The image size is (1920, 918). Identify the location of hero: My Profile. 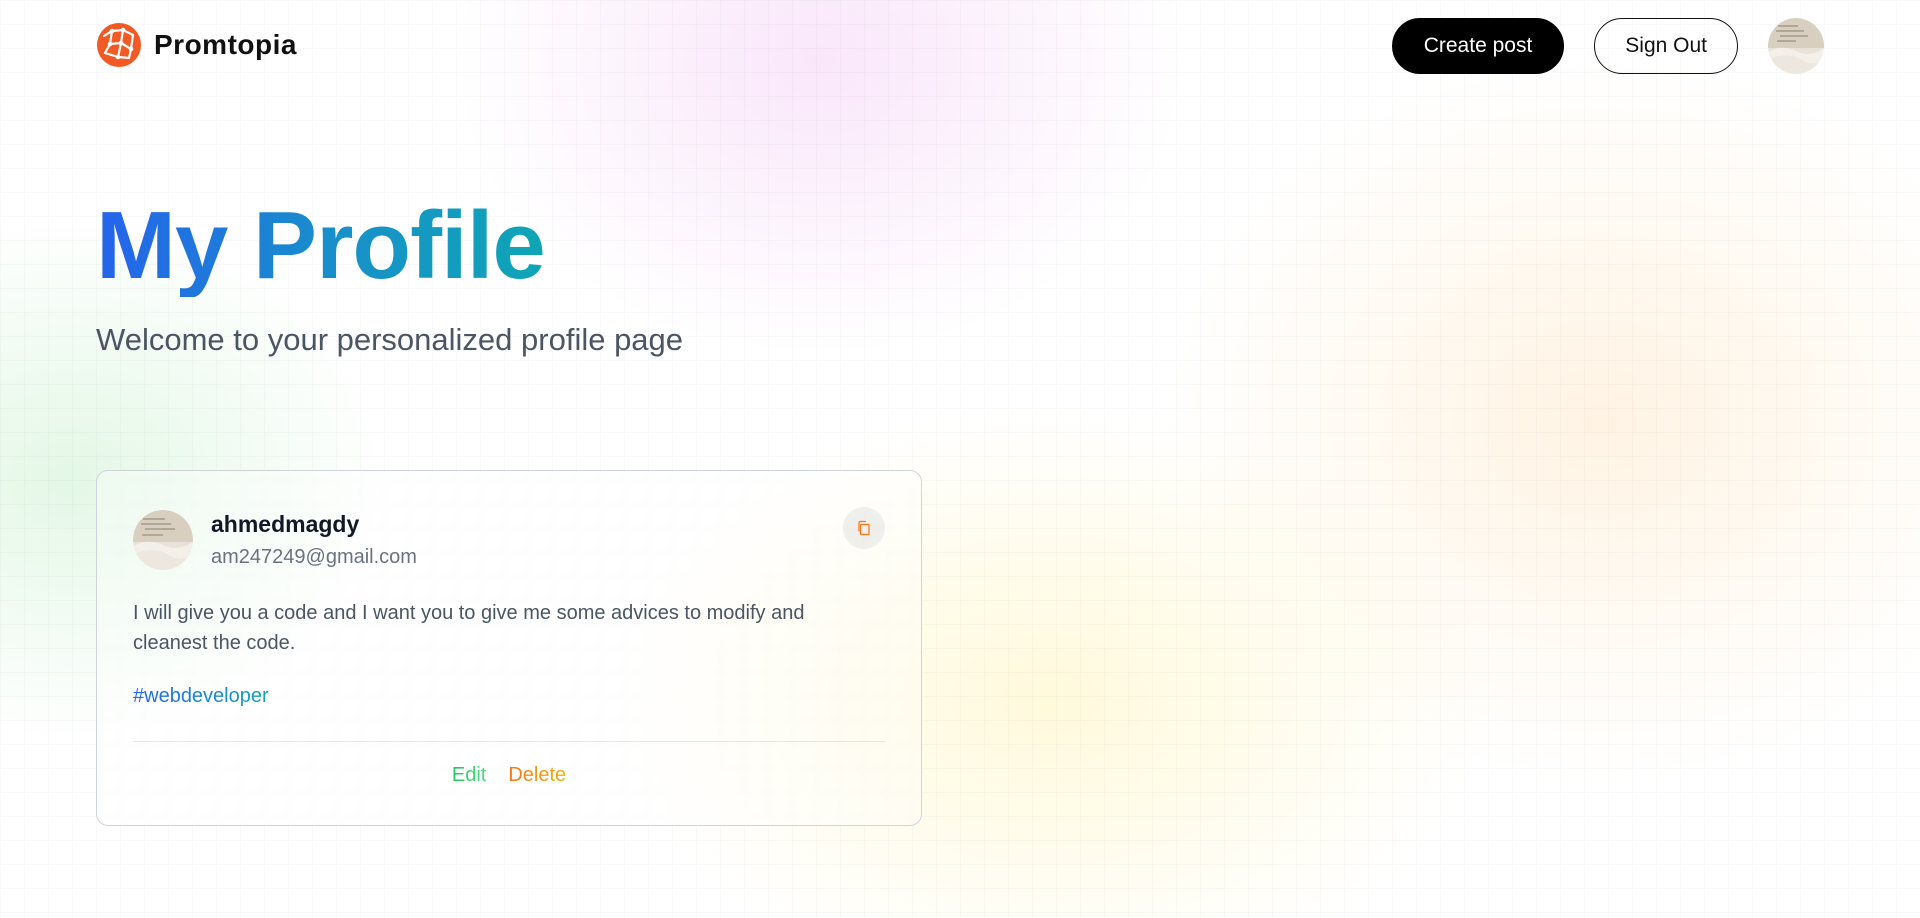
(321, 245).